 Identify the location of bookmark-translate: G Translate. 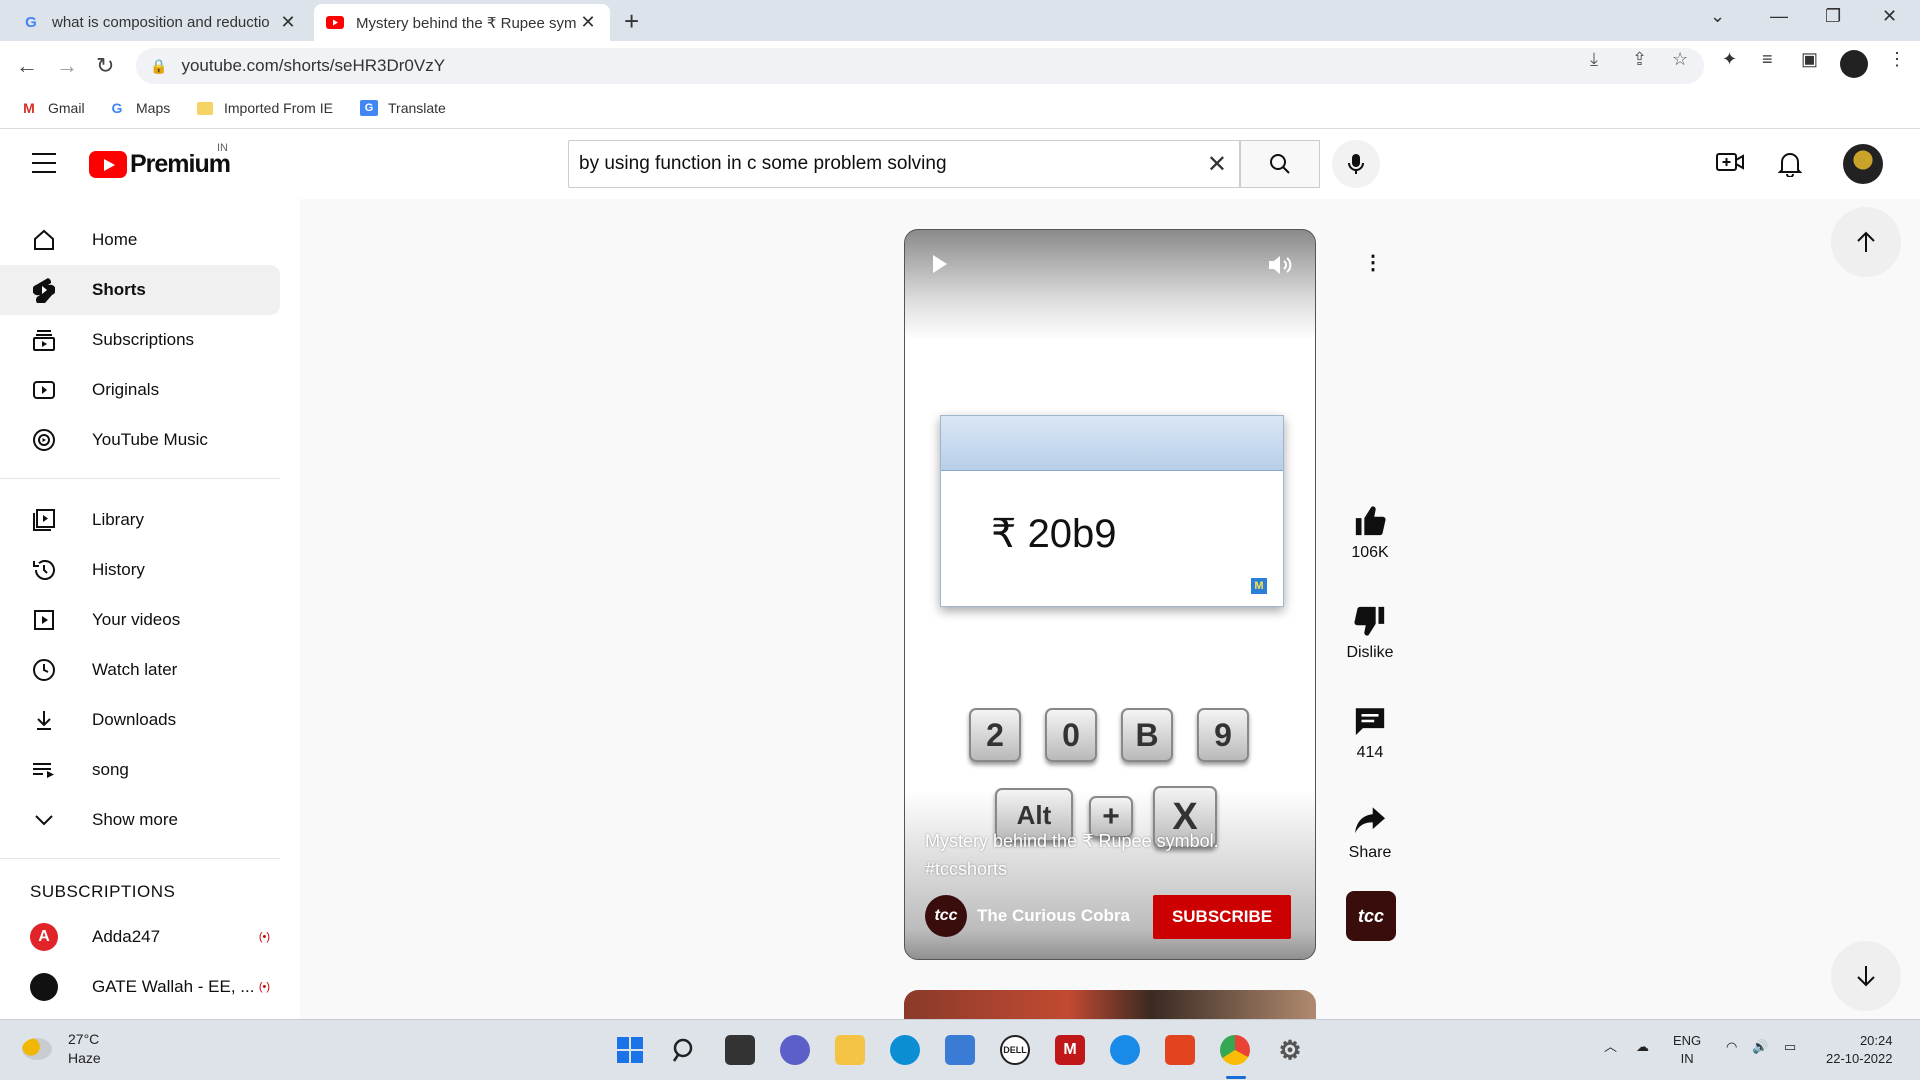
(403, 108).